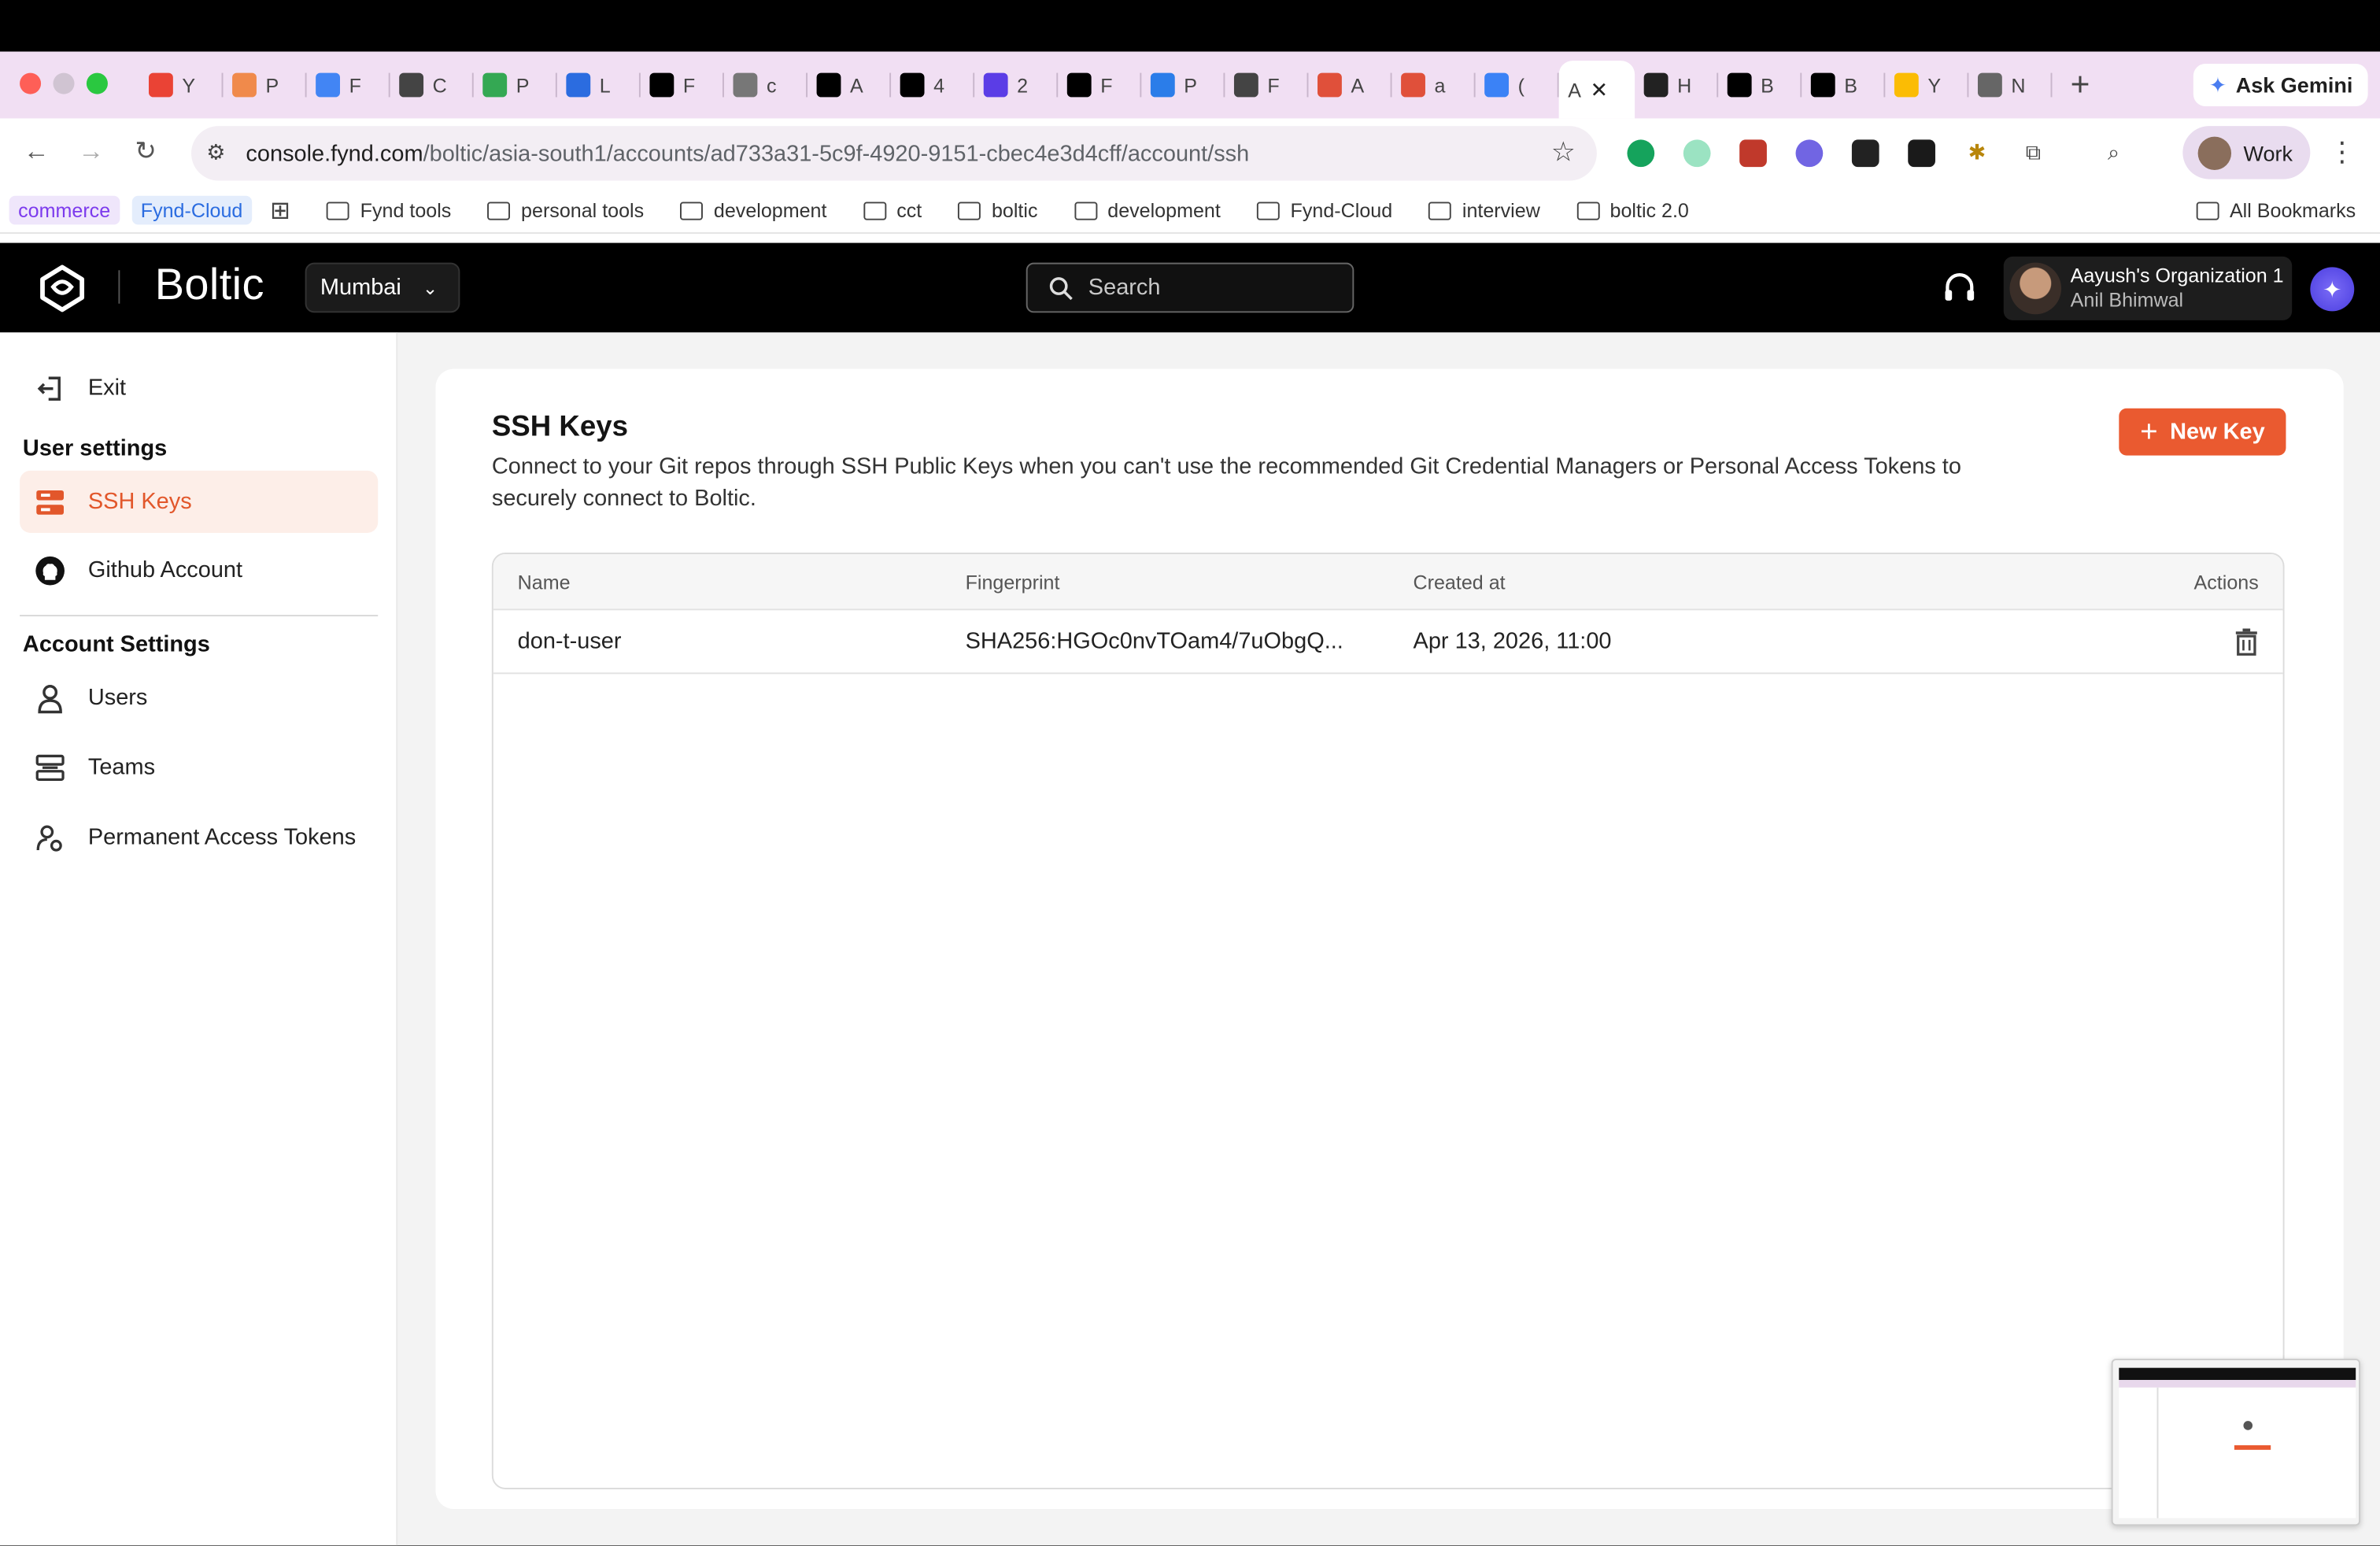 This screenshot has height=1546, width=2380. I want to click on new-tab-icon: +, so click(2080, 85).